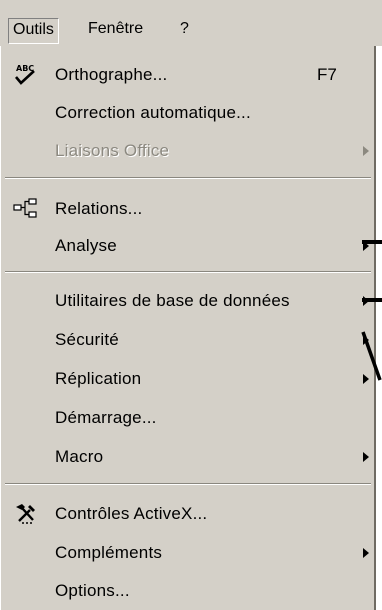 This screenshot has height=610, width=382. Describe the element at coordinates (187, 340) in the screenshot. I see `menu-item-securite: Sécurité` at that location.